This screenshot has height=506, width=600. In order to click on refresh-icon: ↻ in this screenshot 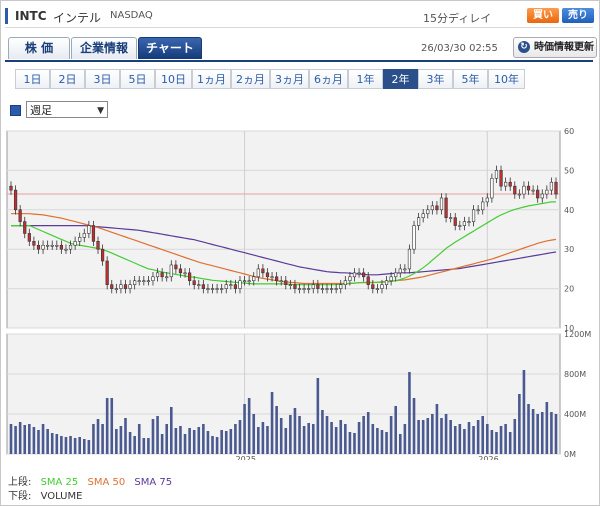, I will do `click(524, 47)`.